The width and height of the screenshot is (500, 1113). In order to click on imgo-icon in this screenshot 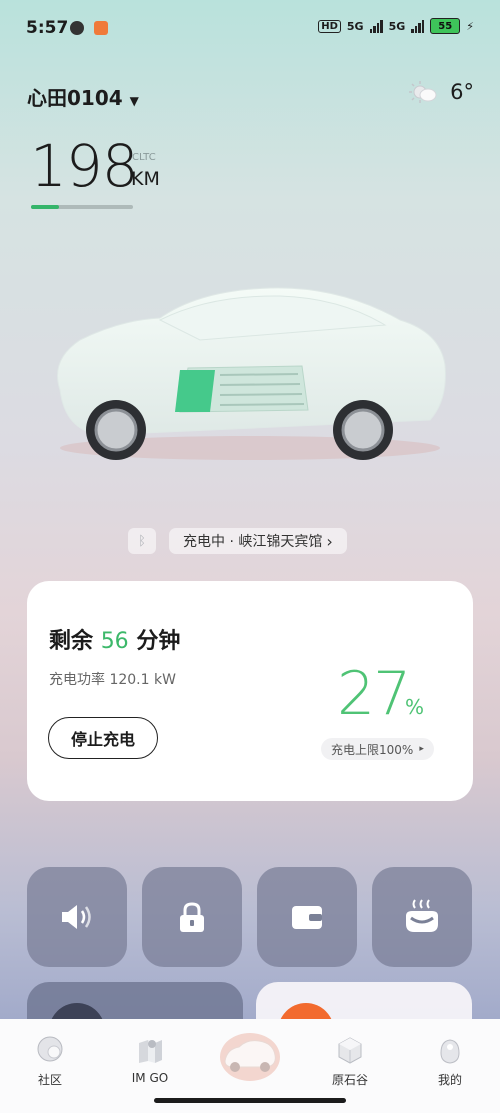, I will do `click(150, 1051)`.